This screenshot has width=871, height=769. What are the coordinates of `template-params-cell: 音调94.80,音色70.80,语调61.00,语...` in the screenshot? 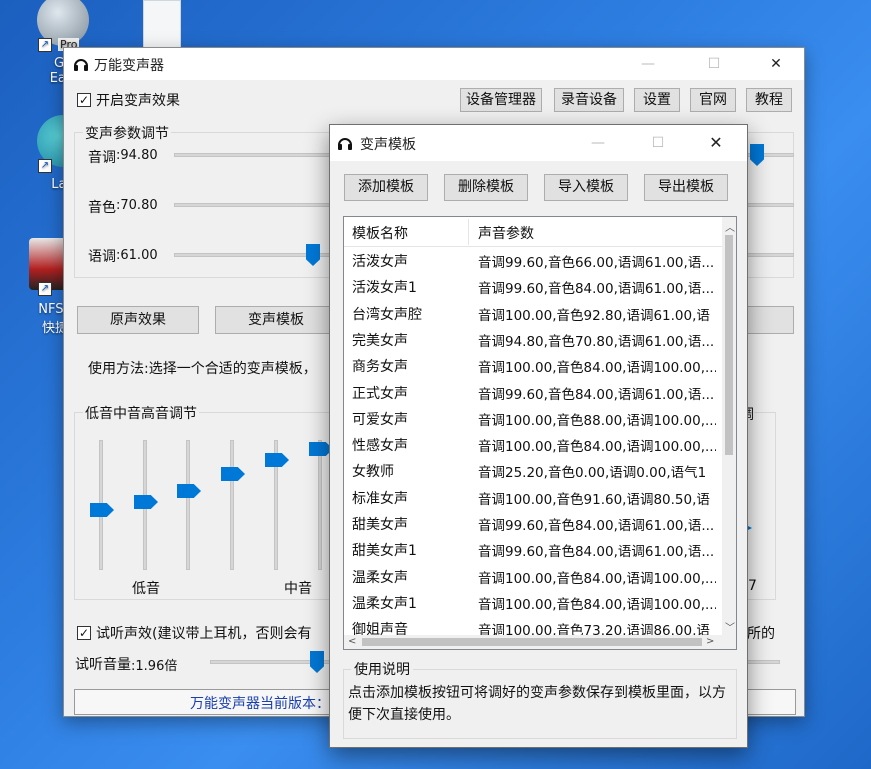 It's located at (596, 341).